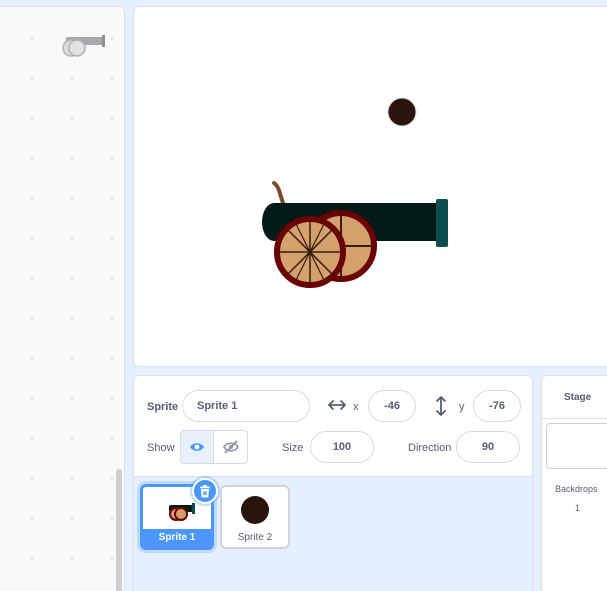 The height and width of the screenshot is (591, 607). I want to click on y-label: y, so click(462, 407).